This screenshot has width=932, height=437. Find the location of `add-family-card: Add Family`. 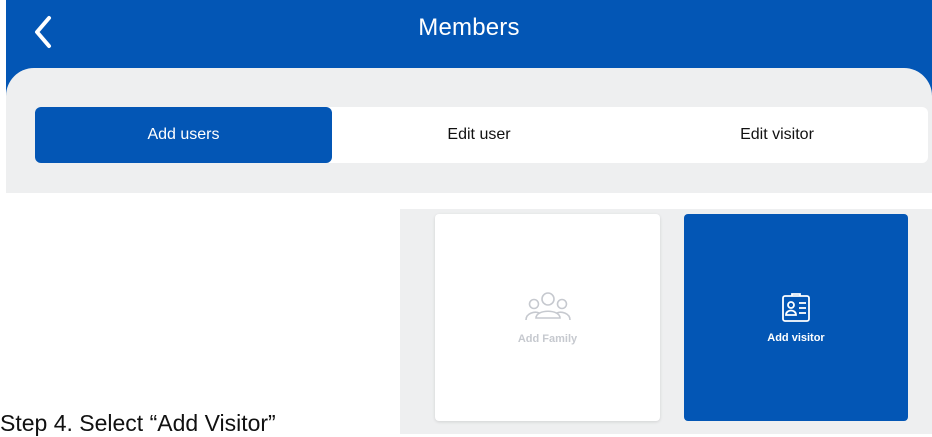

add-family-card: Add Family is located at coordinates (547, 317).